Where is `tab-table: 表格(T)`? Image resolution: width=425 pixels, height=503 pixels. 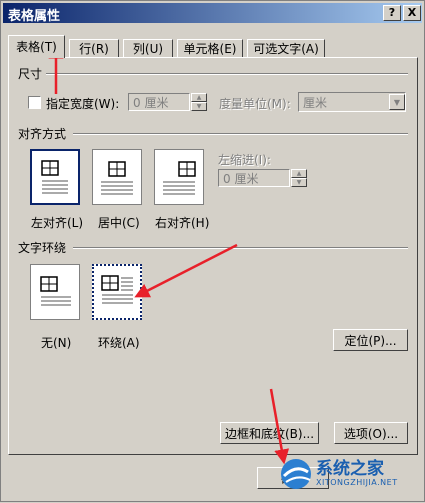 tab-table: 表格(T) is located at coordinates (36, 46).